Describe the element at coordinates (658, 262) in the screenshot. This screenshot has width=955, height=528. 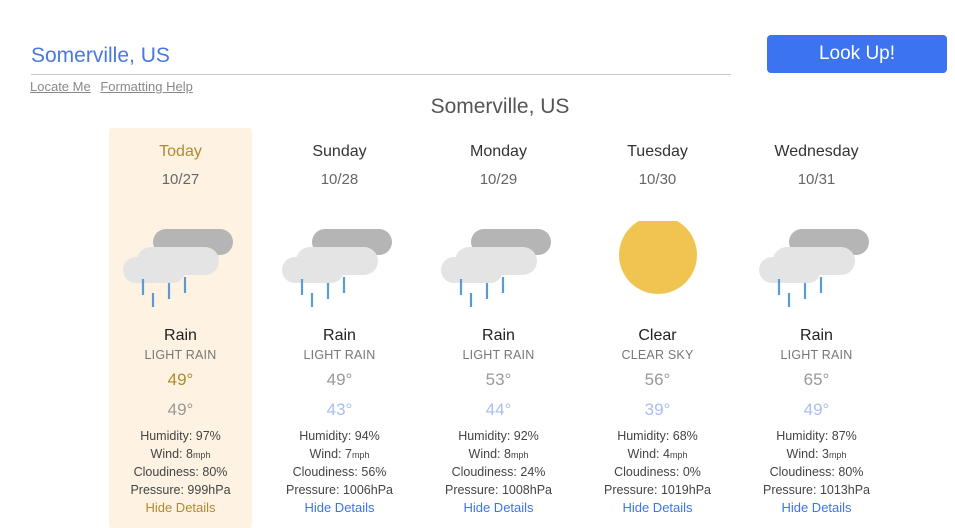
I see `sun-icon` at that location.